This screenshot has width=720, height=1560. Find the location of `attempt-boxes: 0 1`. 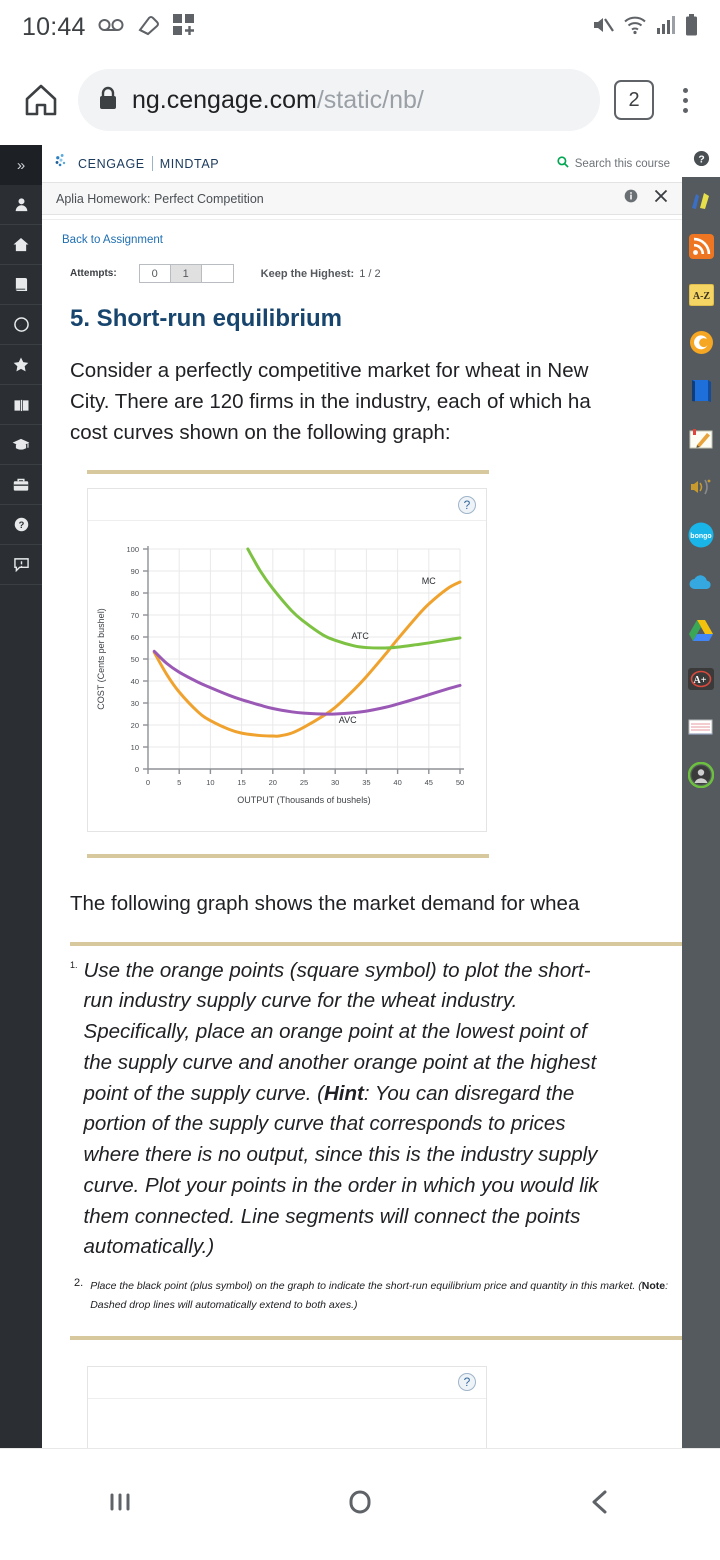

attempt-boxes: 0 1 is located at coordinates (186, 273).